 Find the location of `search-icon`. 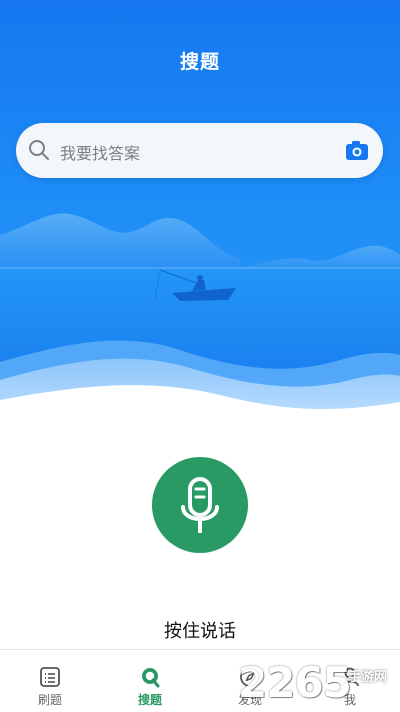

search-icon is located at coordinates (39, 150).